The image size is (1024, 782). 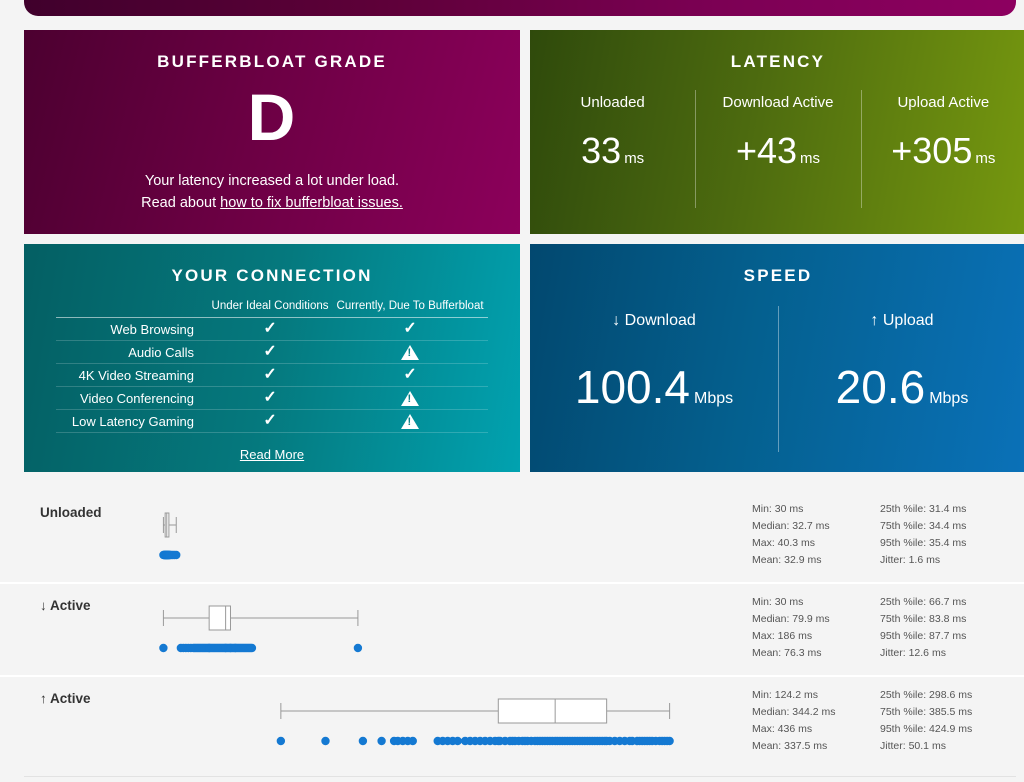 I want to click on connection-header-ideal: Under Ideal Conditions, so click(x=270, y=309).